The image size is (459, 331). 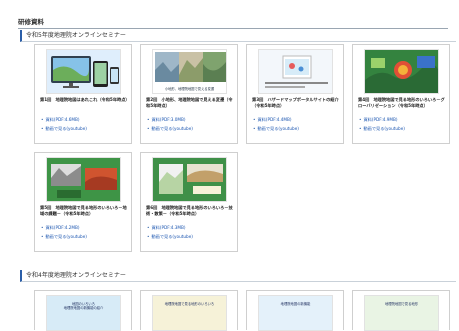 I want to click on technology-map-illustration, so click(x=189, y=179).